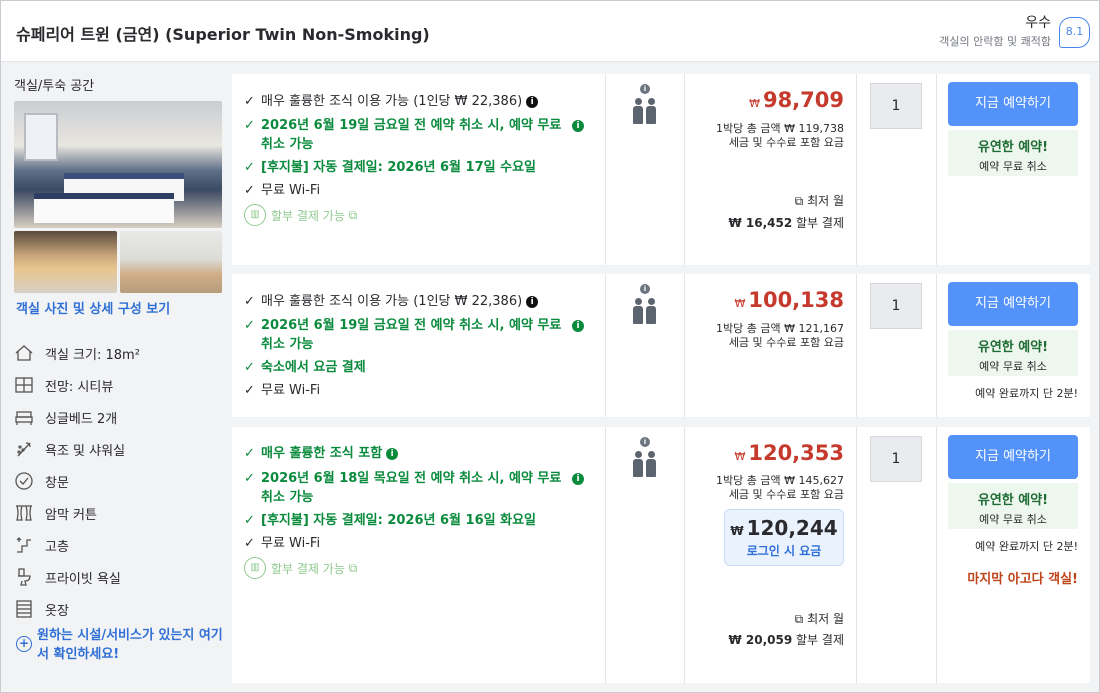  I want to click on facilities-check-link: + 원하는 시설/서비스가 있는지 여기서 확인하세요!, so click(121, 645).